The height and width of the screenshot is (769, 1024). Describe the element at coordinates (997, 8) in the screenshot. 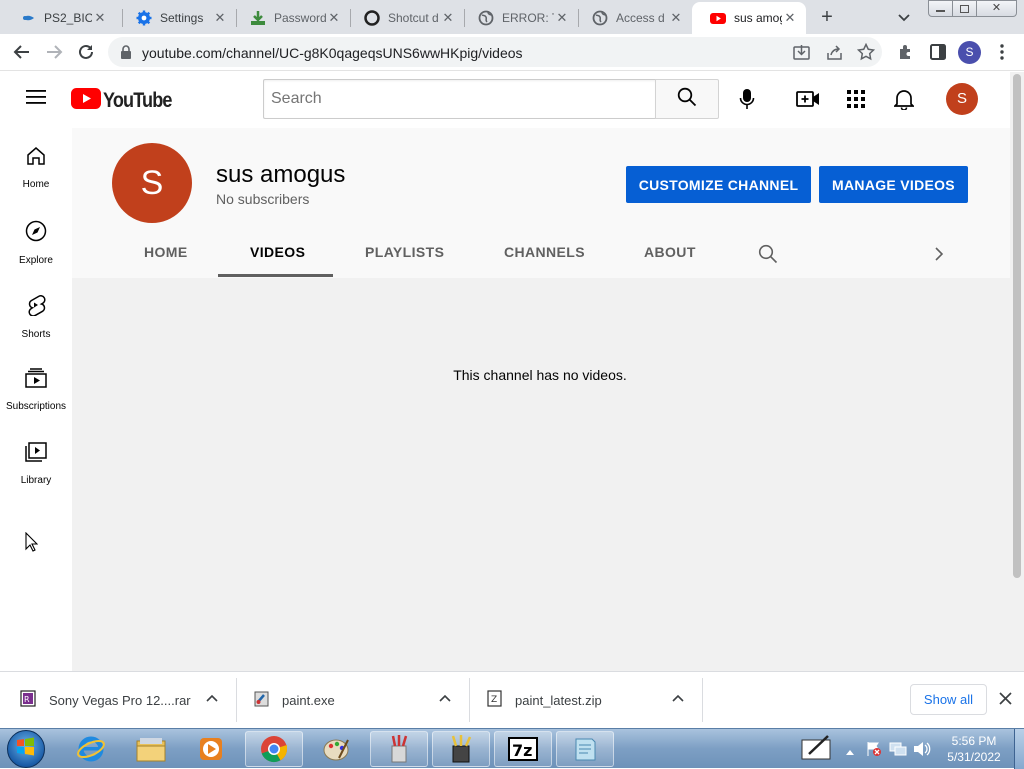

I see `close-window-icon: ✕` at that location.